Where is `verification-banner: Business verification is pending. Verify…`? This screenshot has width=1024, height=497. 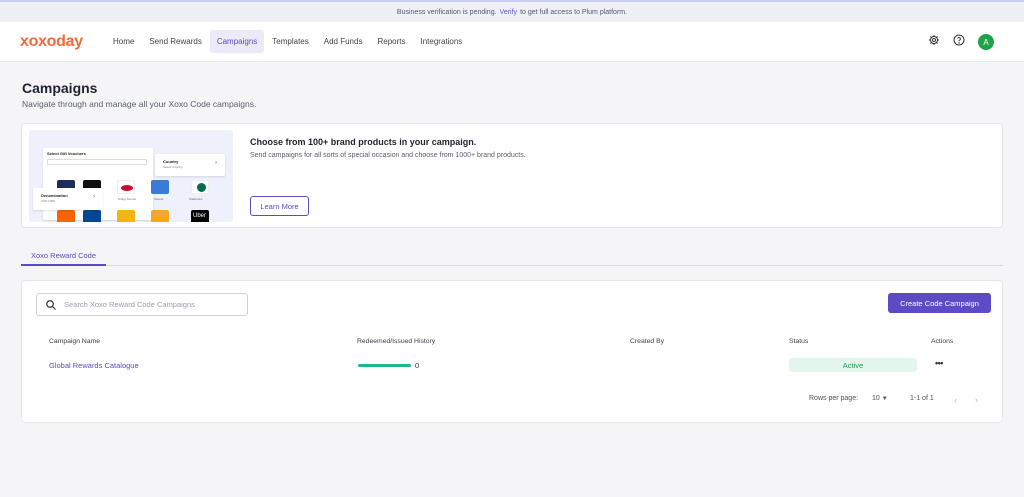 verification-banner: Business verification is pending. Verify… is located at coordinates (512, 11).